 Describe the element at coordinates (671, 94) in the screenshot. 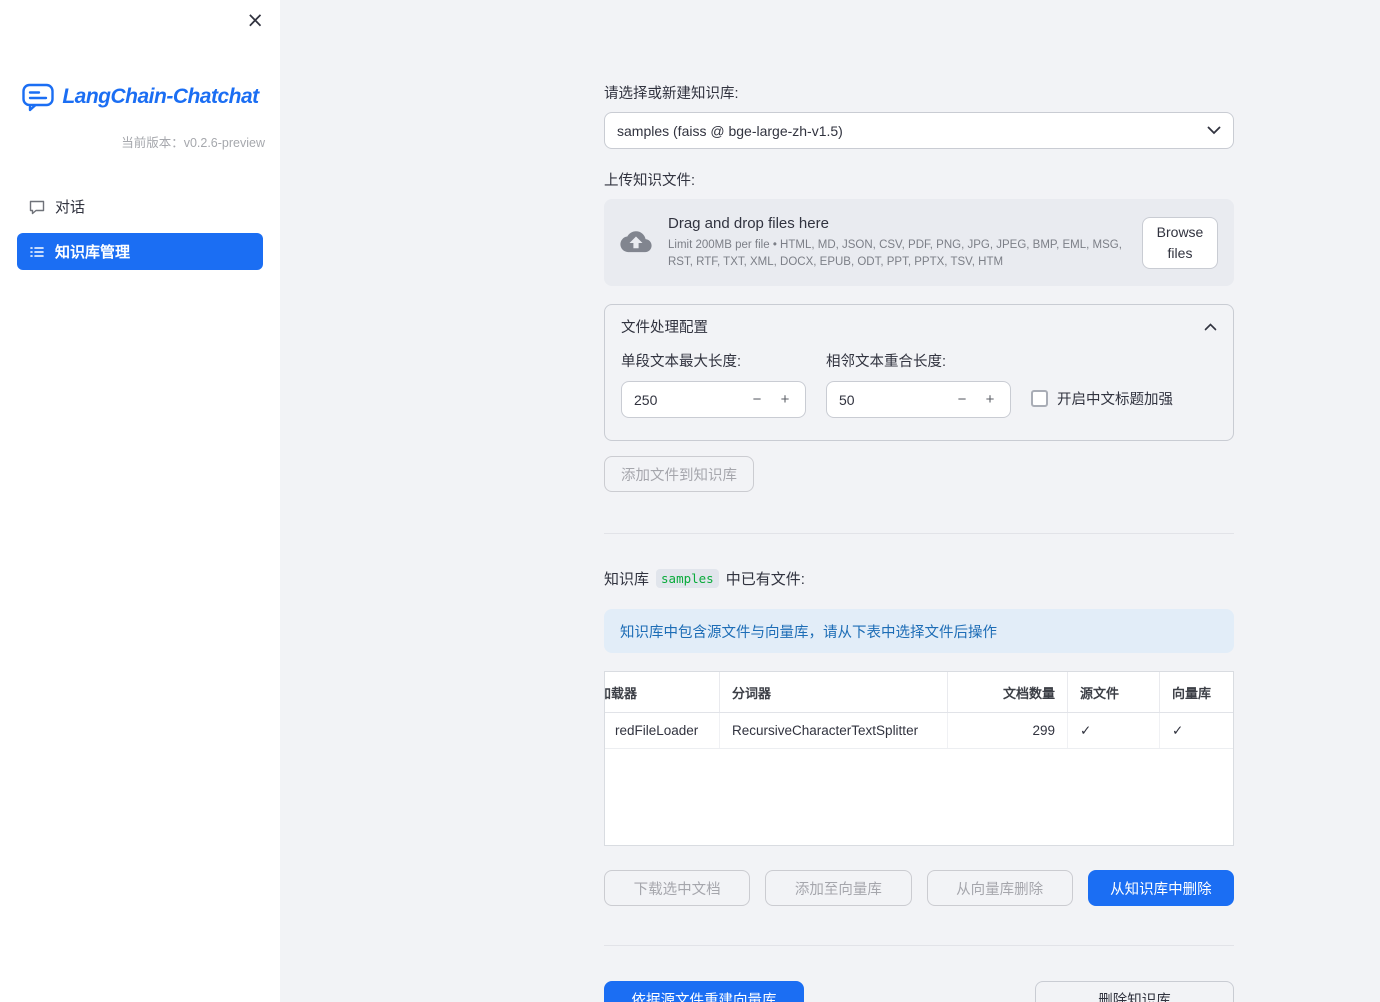

I see `kb-select-label: 请选择或新建知识库:` at that location.